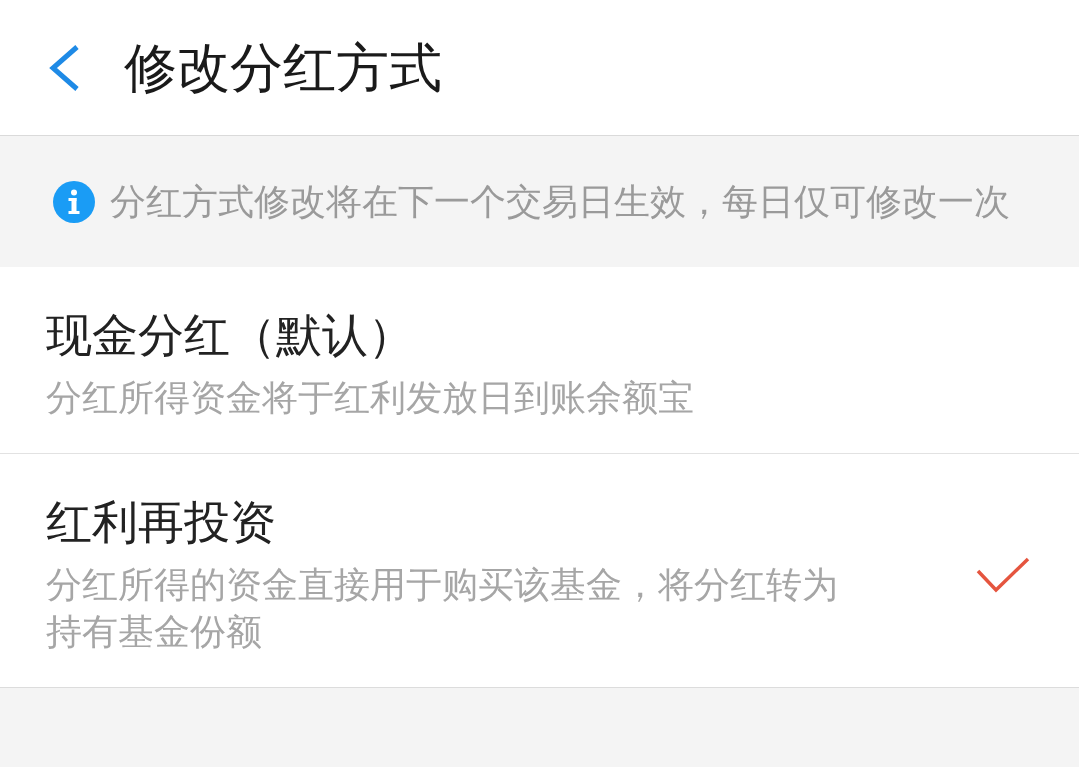 This screenshot has width=1079, height=767. Describe the element at coordinates (161, 522) in the screenshot. I see `option-title: 红利再投资` at that location.